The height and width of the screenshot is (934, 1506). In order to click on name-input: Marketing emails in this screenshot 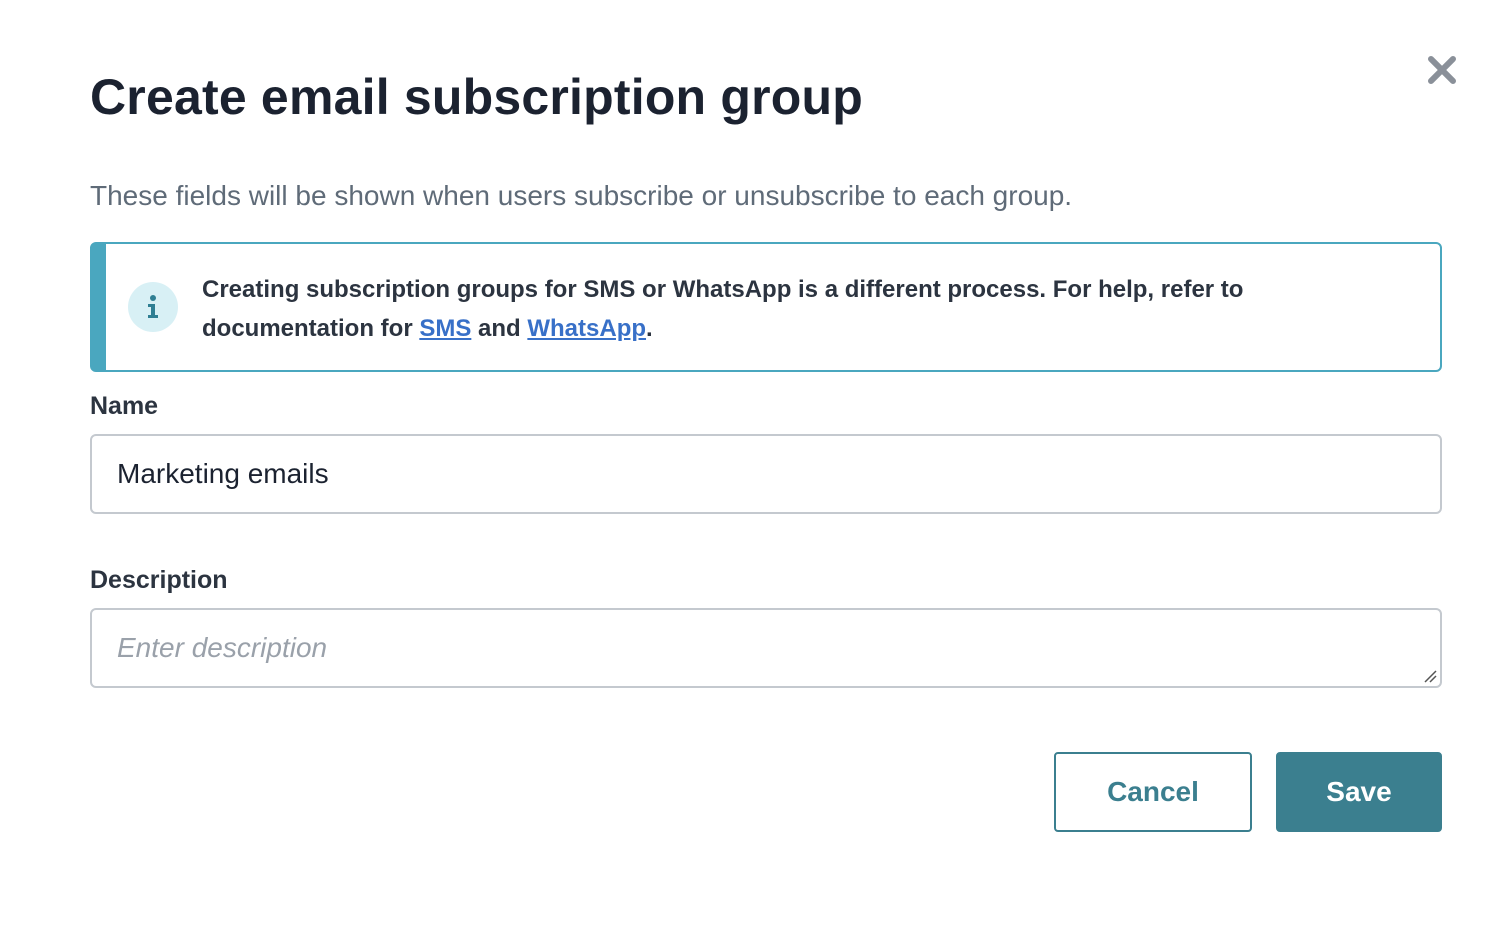, I will do `click(766, 474)`.